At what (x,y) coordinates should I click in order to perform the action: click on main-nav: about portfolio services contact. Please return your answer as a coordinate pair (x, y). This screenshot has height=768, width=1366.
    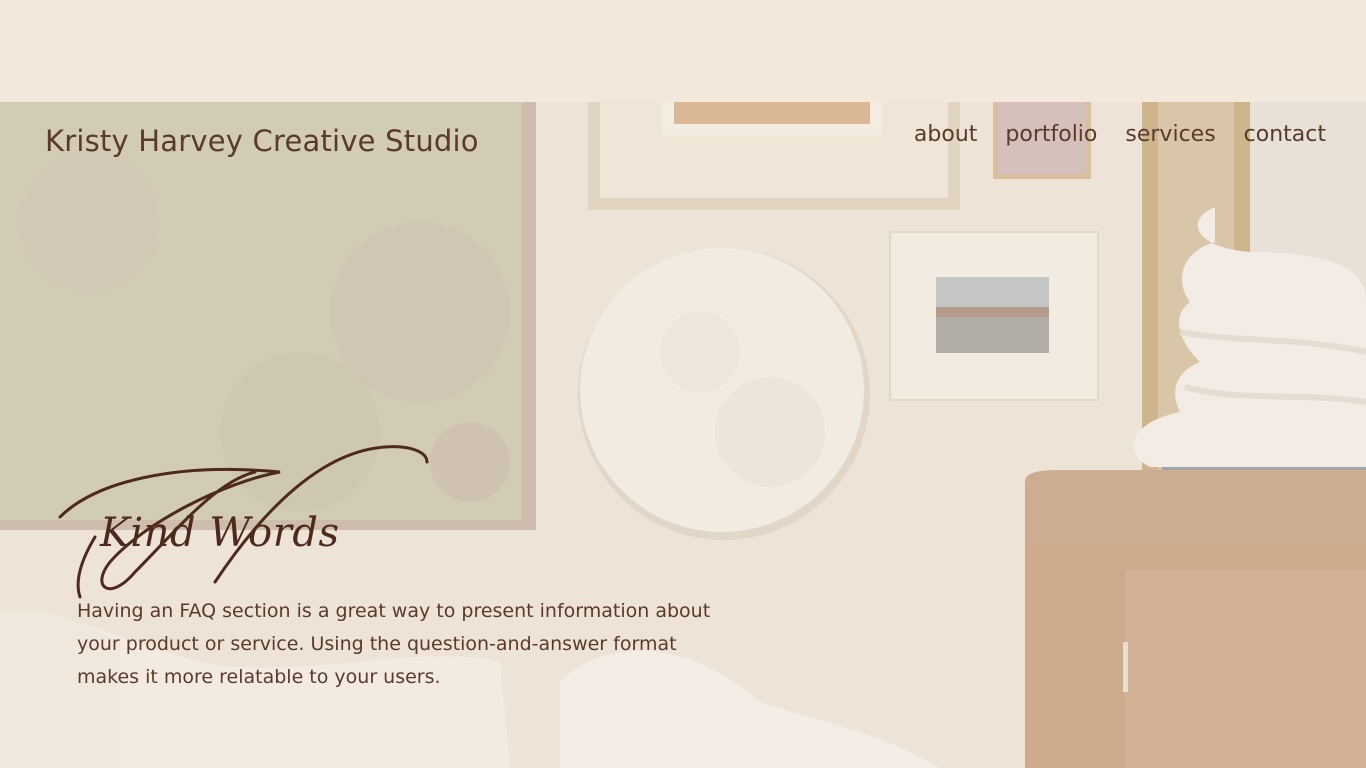
    Looking at the image, I should click on (1120, 134).